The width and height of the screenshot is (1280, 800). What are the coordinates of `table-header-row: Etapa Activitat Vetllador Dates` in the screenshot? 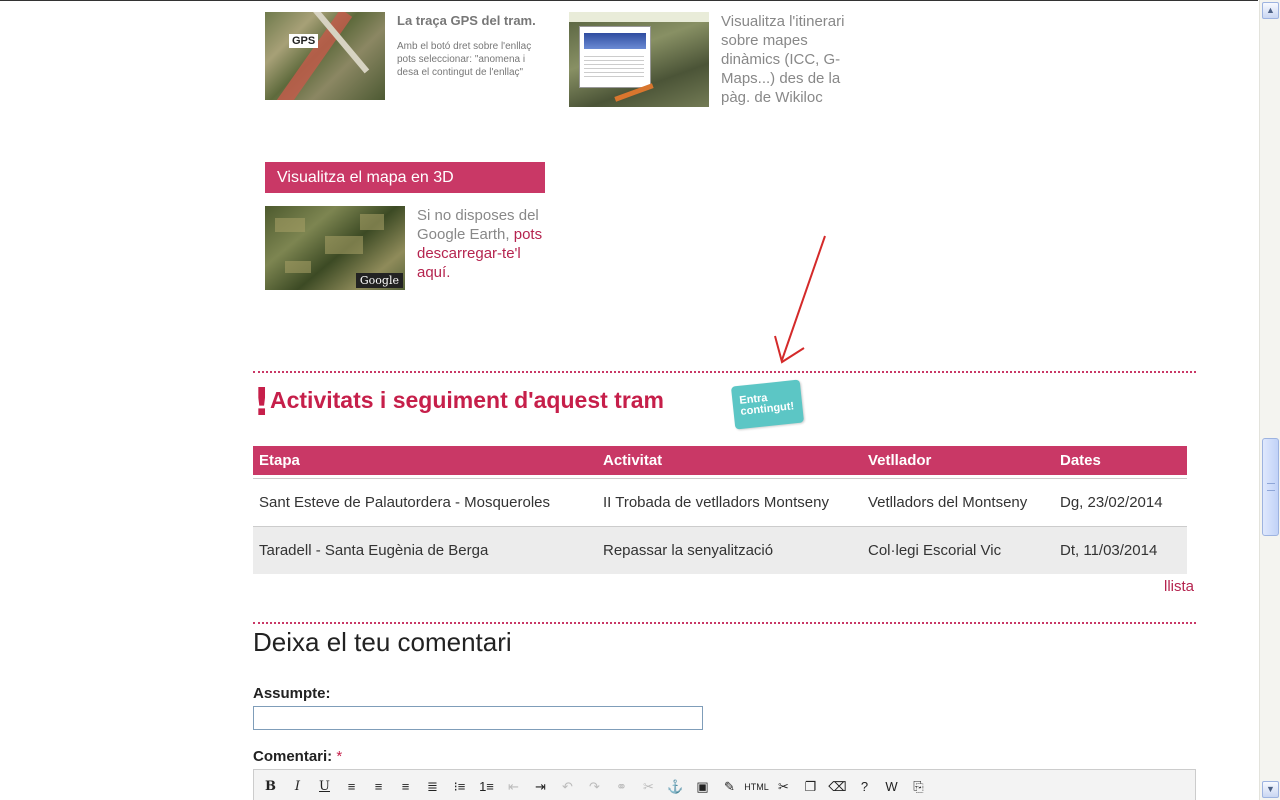 It's located at (720, 460).